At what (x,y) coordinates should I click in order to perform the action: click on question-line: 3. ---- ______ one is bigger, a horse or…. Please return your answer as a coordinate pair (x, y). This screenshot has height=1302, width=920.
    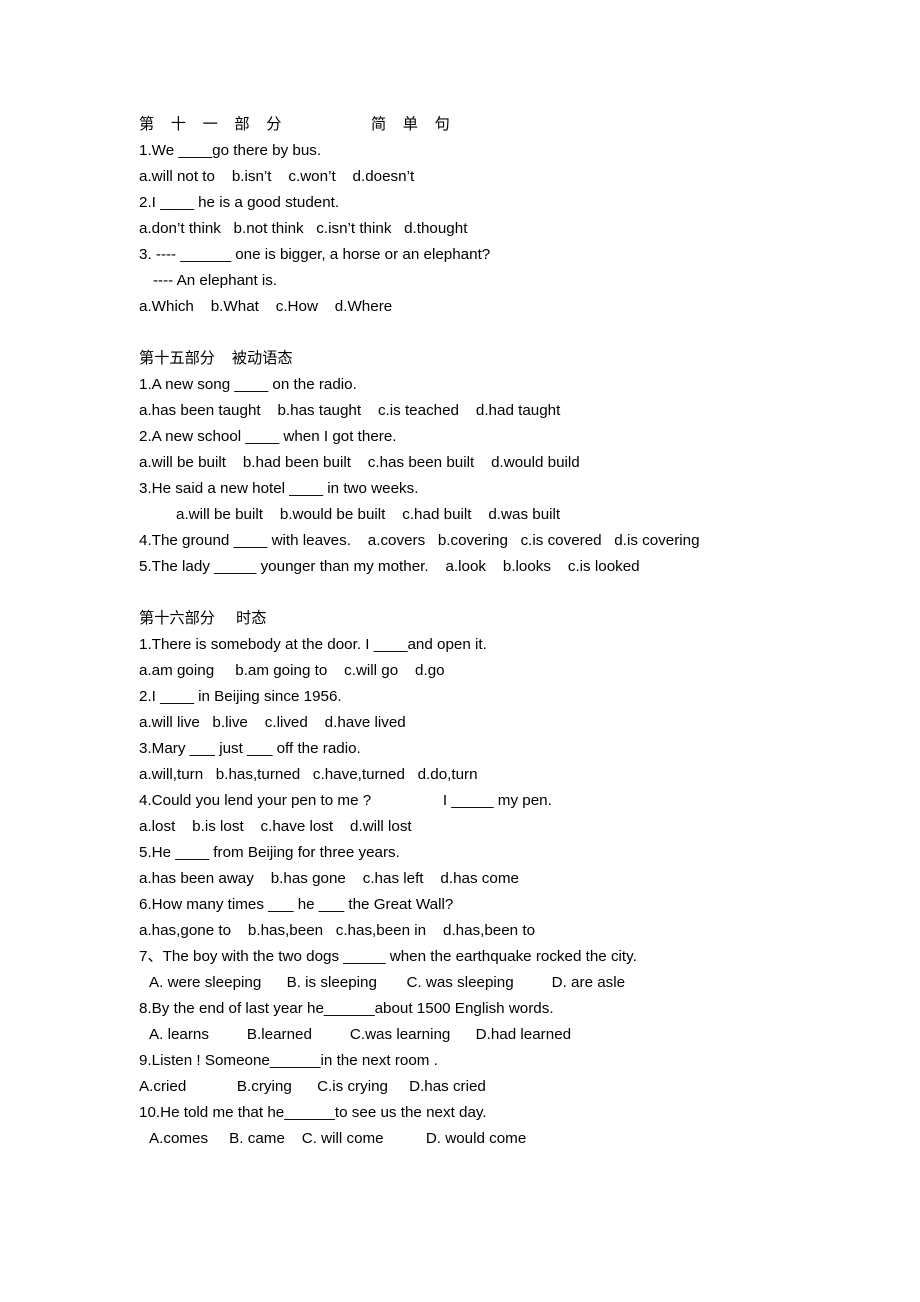
    Looking at the image, I should click on (315, 254).